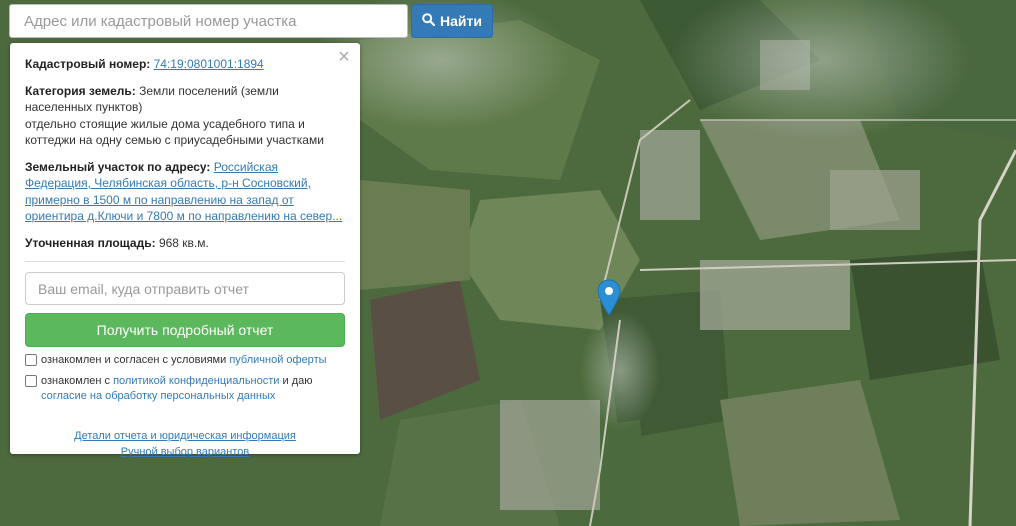 Image resolution: width=1016 pixels, height=526 pixels. I want to click on divider, so click(185, 261).